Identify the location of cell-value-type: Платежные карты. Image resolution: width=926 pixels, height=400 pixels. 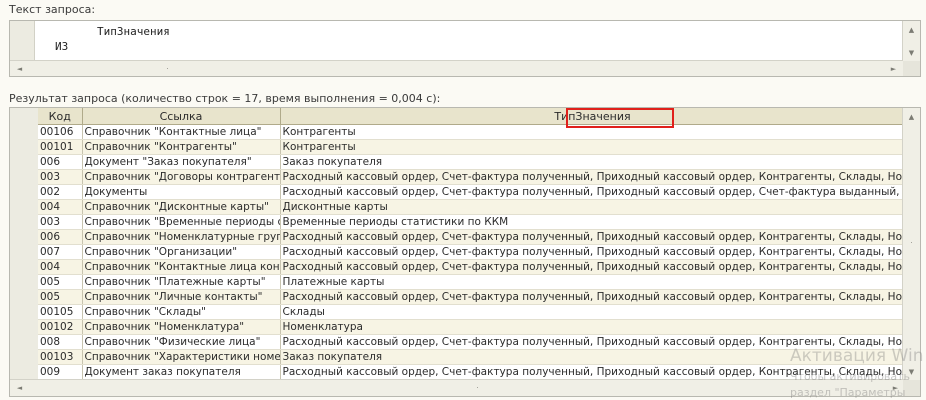
(592, 282).